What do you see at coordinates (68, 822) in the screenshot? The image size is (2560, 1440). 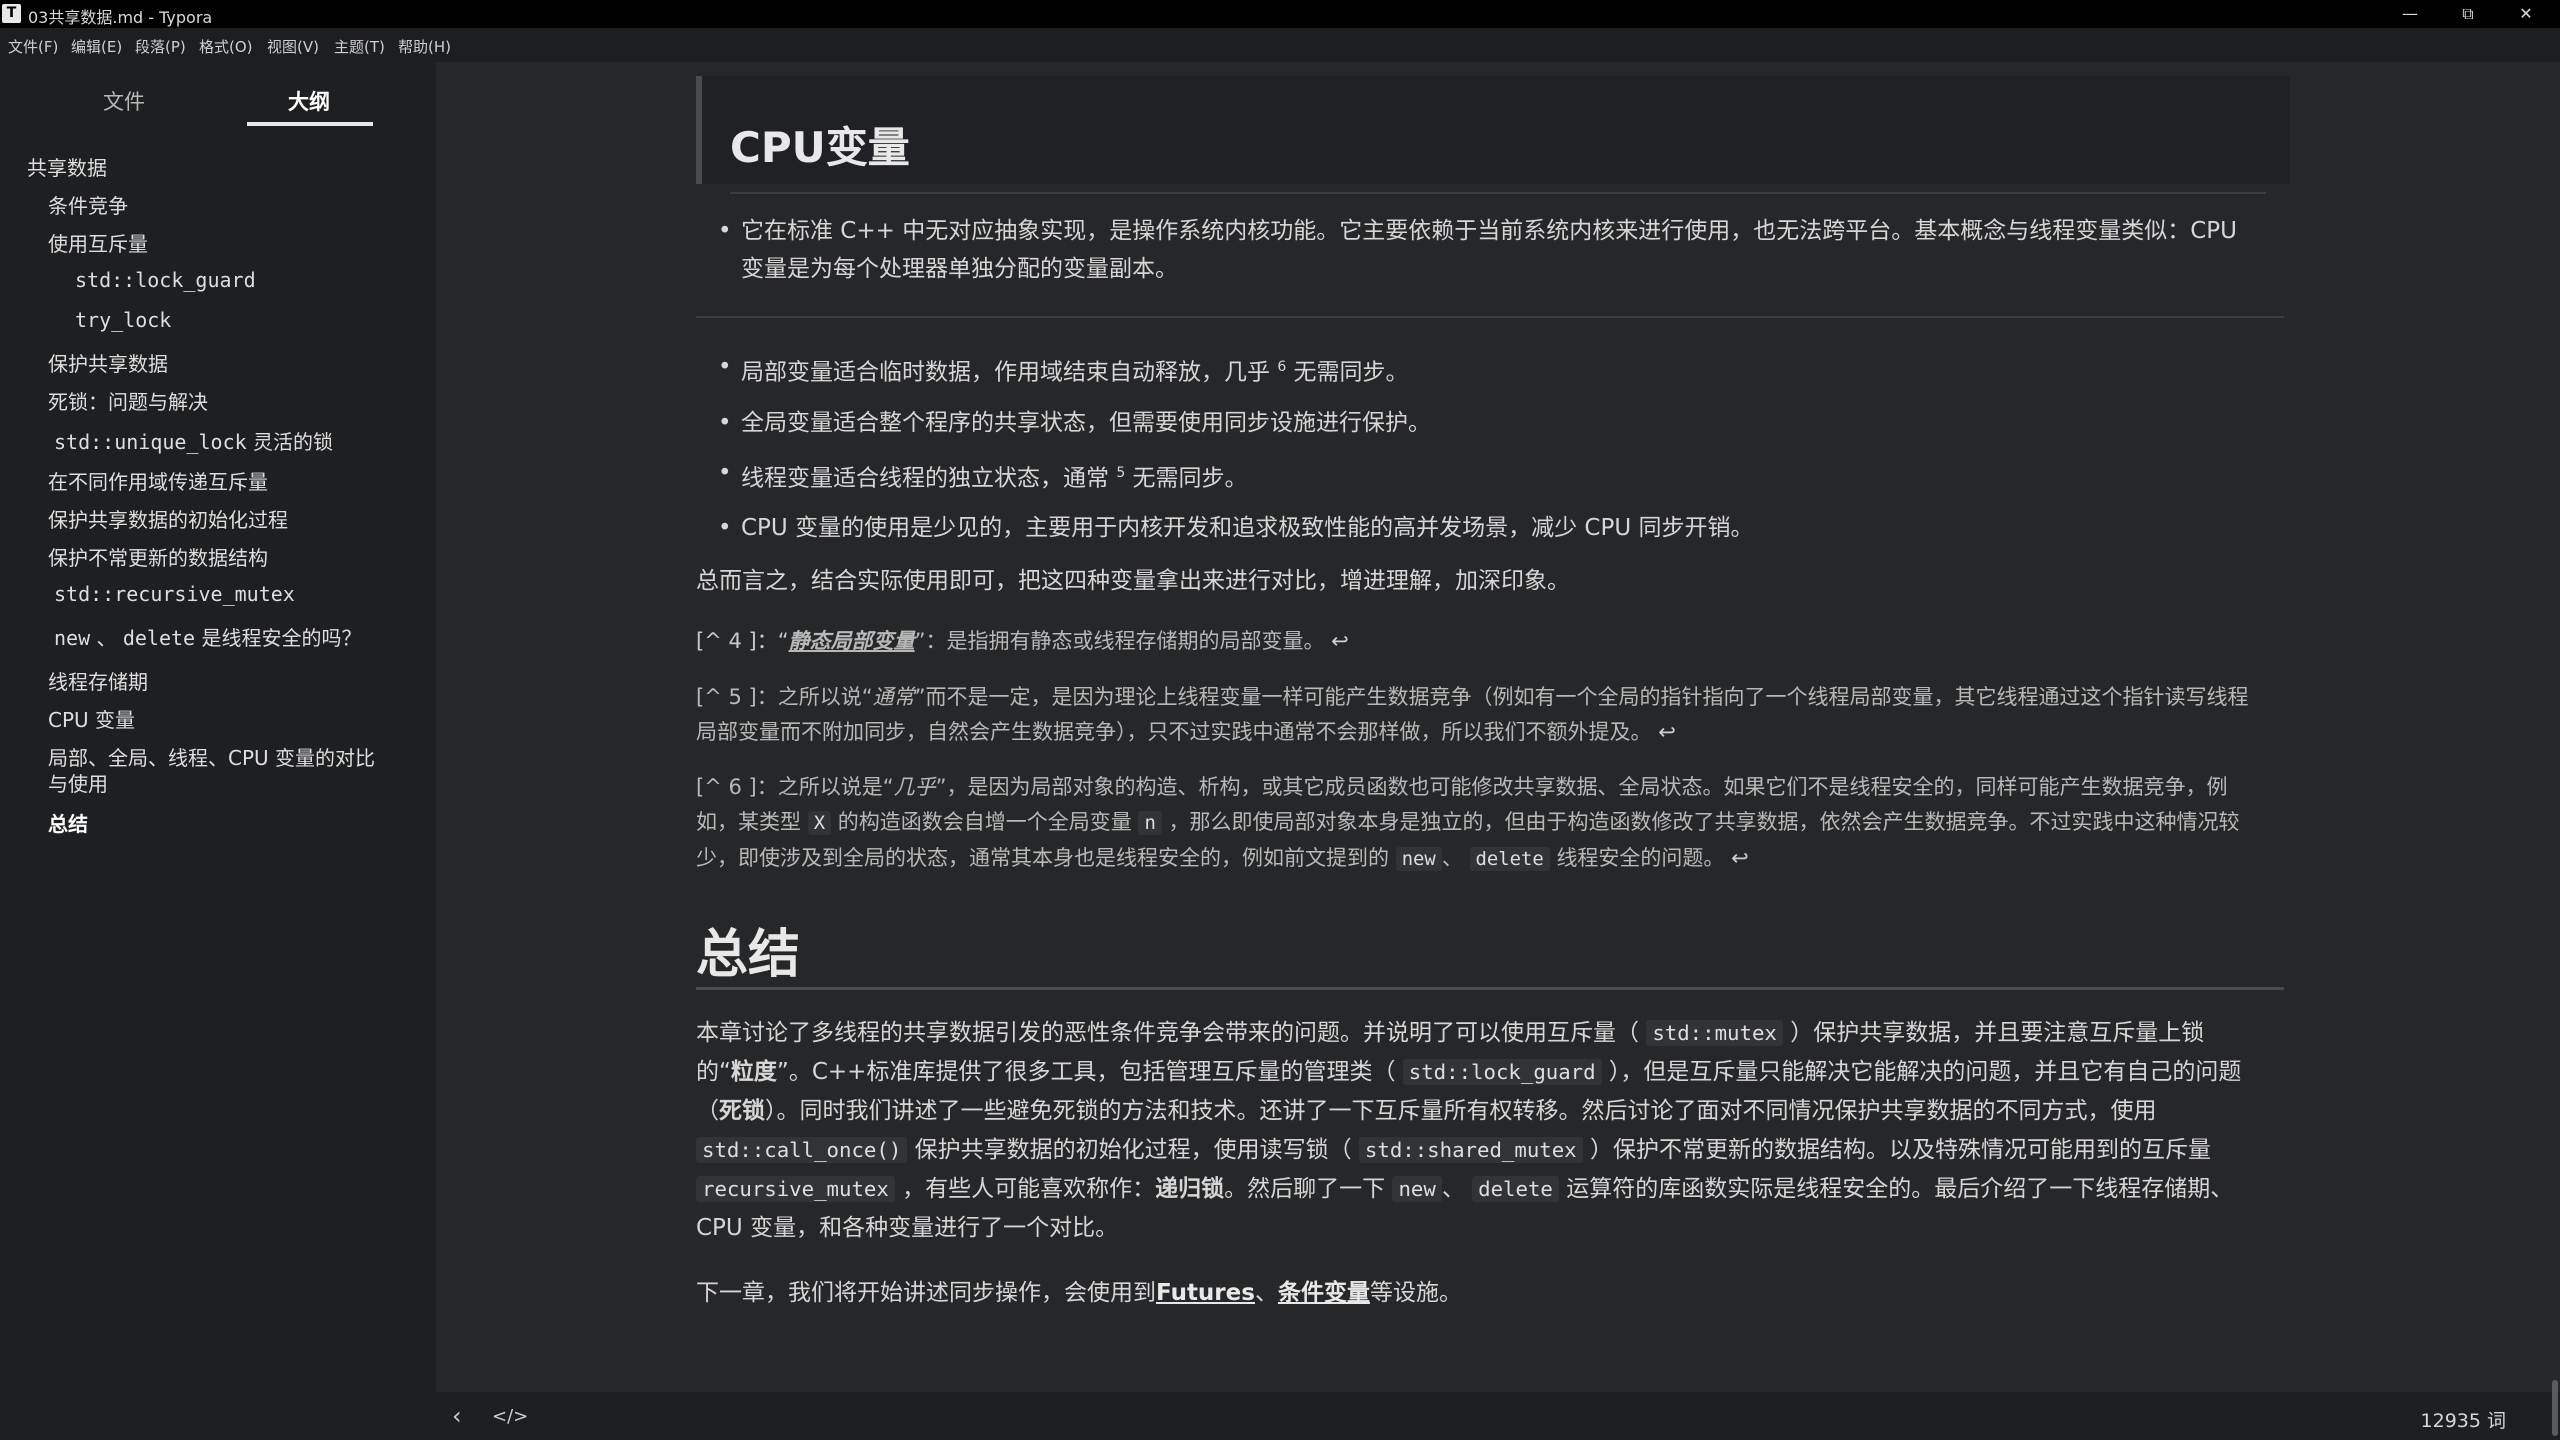 I see `outline-item-active: 总结` at bounding box center [68, 822].